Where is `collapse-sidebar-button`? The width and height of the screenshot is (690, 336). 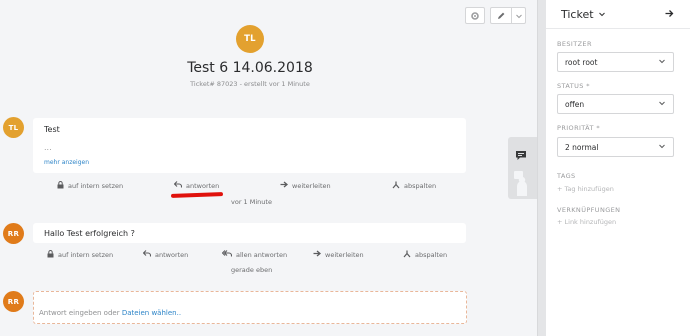 collapse-sidebar-button is located at coordinates (669, 15).